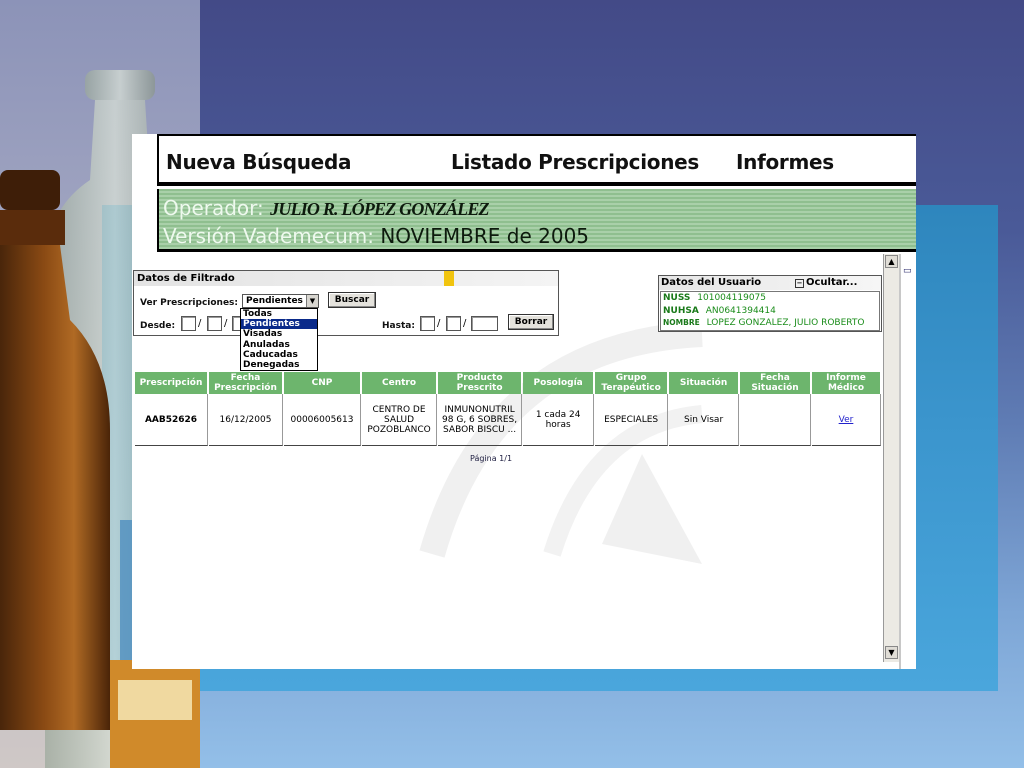 The height and width of the screenshot is (768, 1024). I want to click on cell-situacion: Sin Visar, so click(704, 420).